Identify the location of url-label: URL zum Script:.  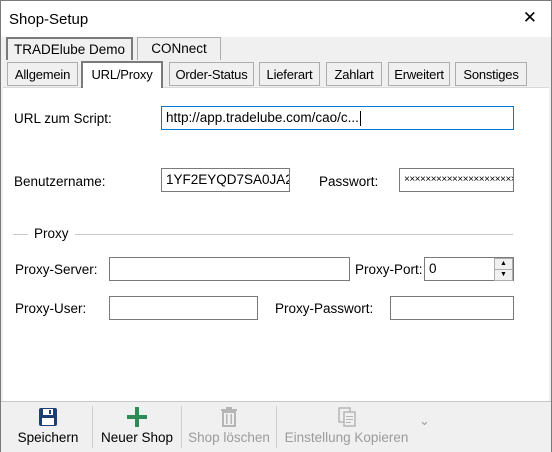
(63, 118).